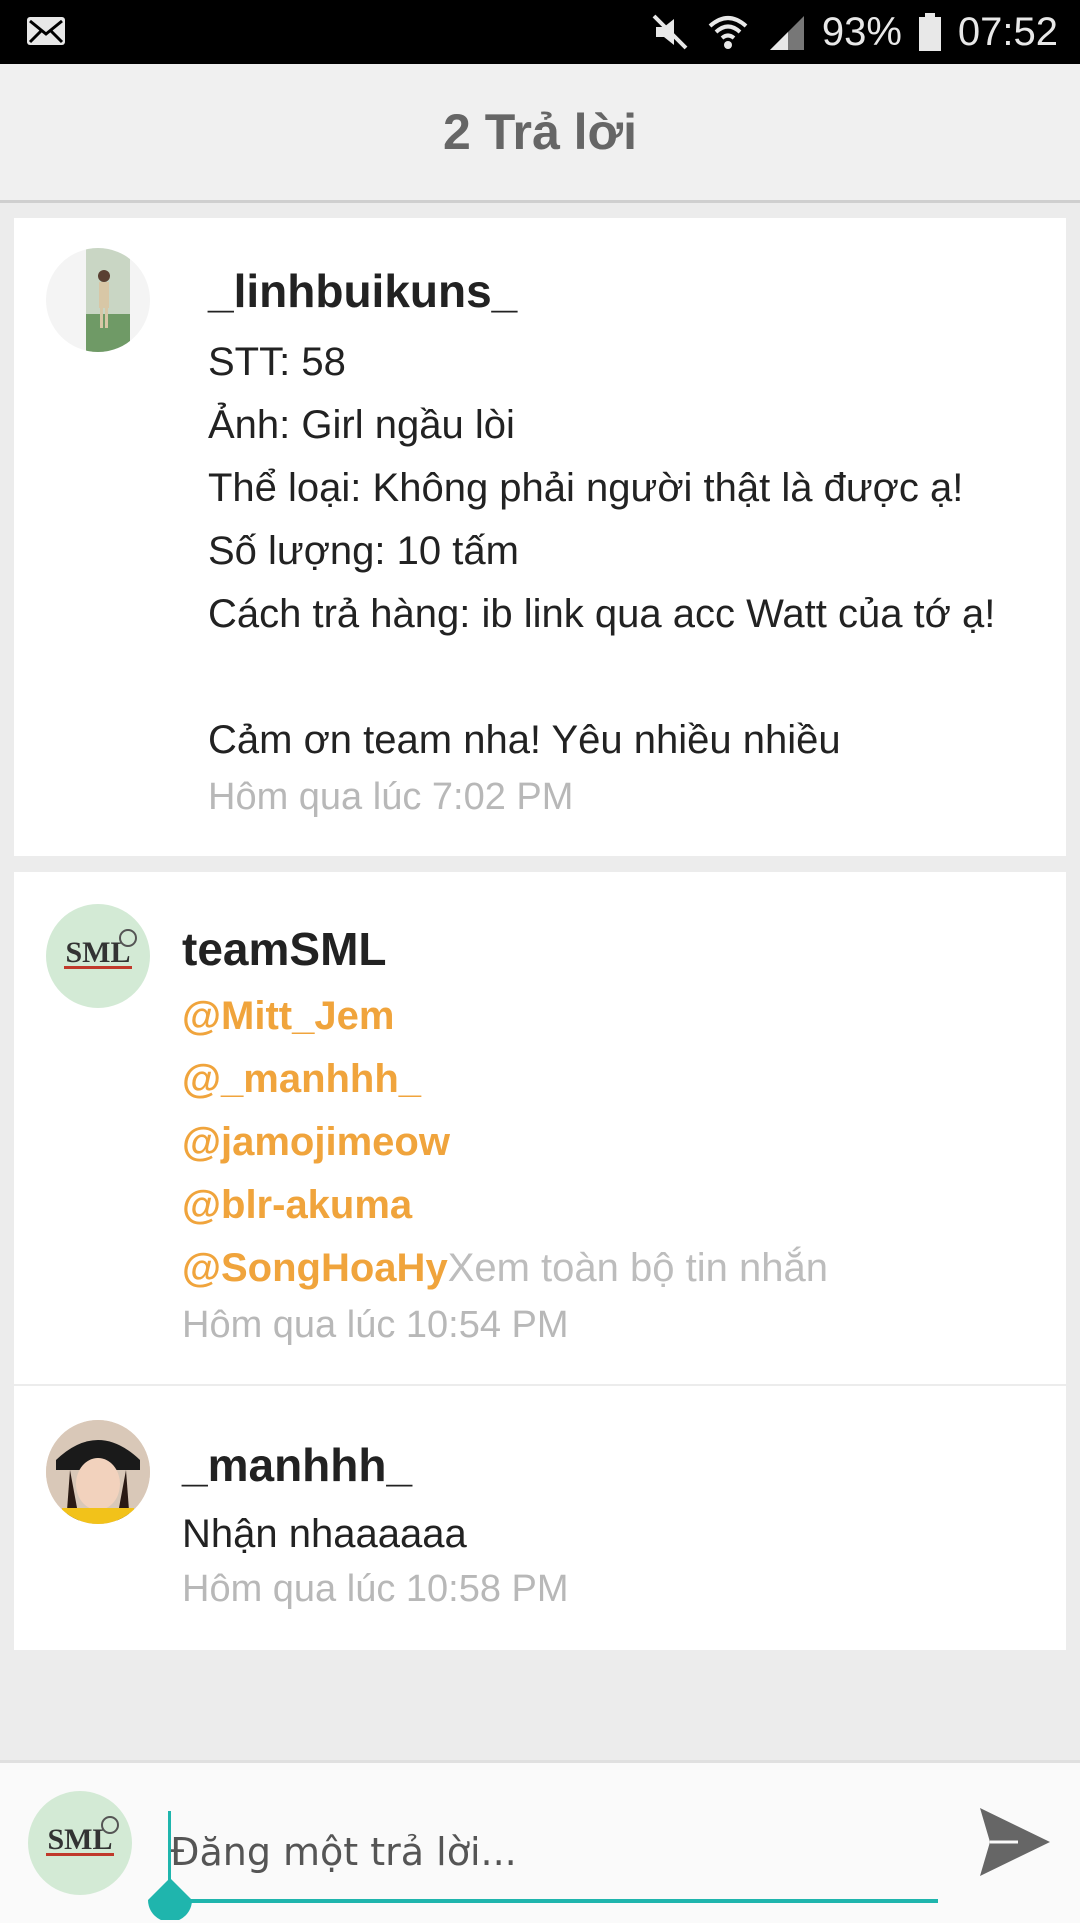 The image size is (1080, 1923). What do you see at coordinates (362, 291) in the screenshot?
I see `post-username: _linhbuikuns_` at bounding box center [362, 291].